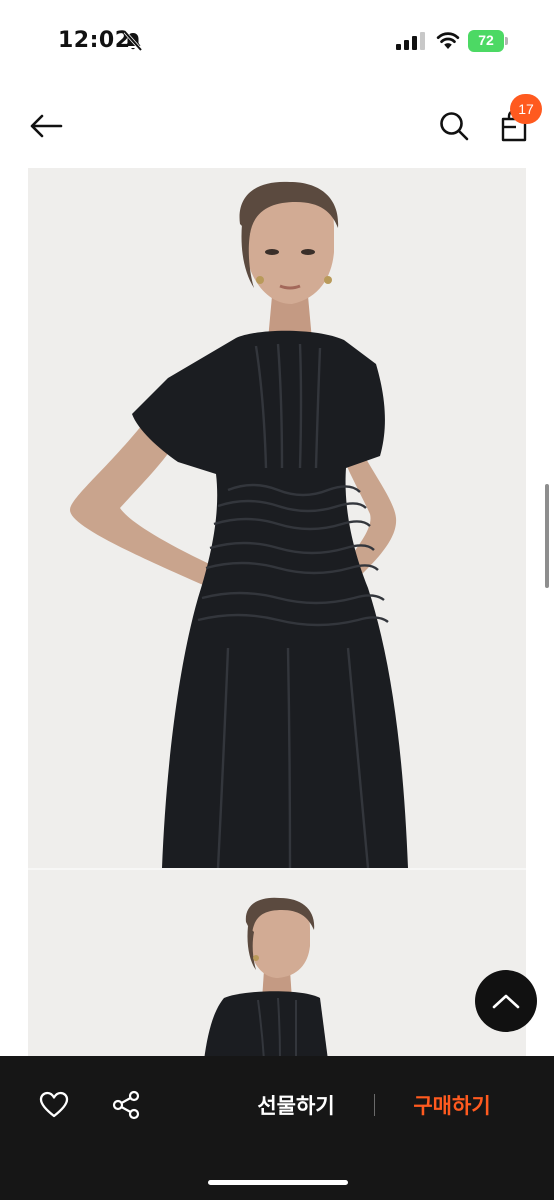 The height and width of the screenshot is (1200, 554). What do you see at coordinates (410, 41) in the screenshot?
I see `signal-icon` at bounding box center [410, 41].